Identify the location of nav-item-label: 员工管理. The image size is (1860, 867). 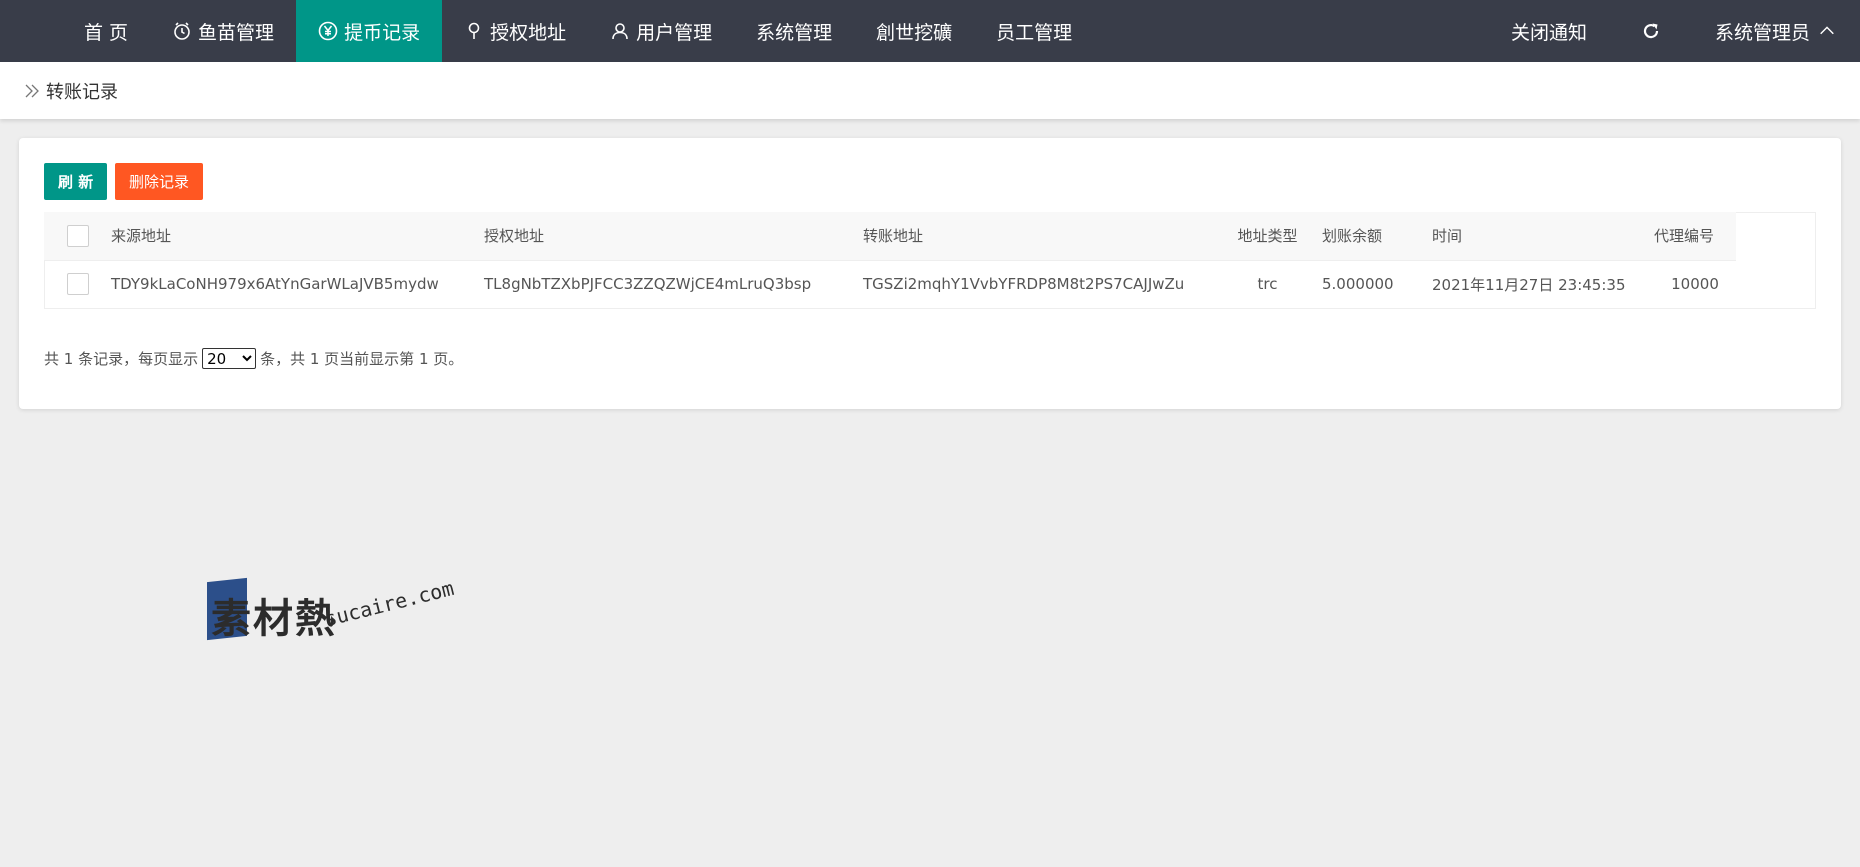
(1034, 32).